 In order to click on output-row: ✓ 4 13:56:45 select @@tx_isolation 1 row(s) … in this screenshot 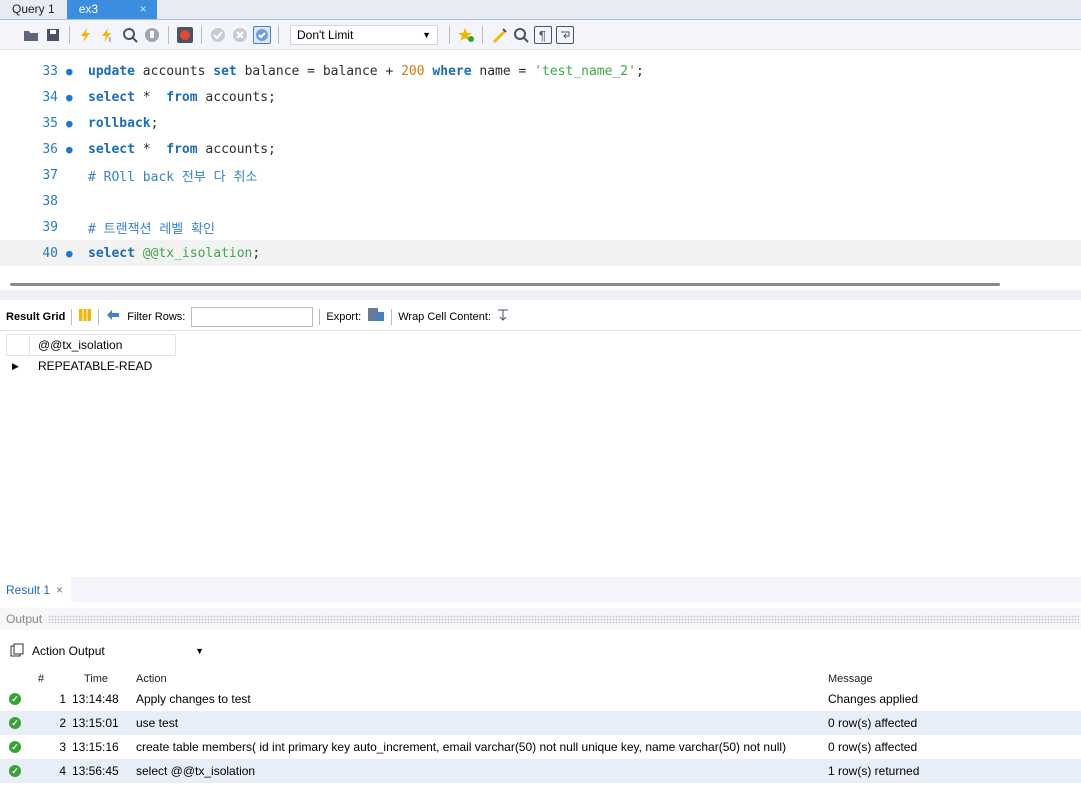, I will do `click(540, 771)`.